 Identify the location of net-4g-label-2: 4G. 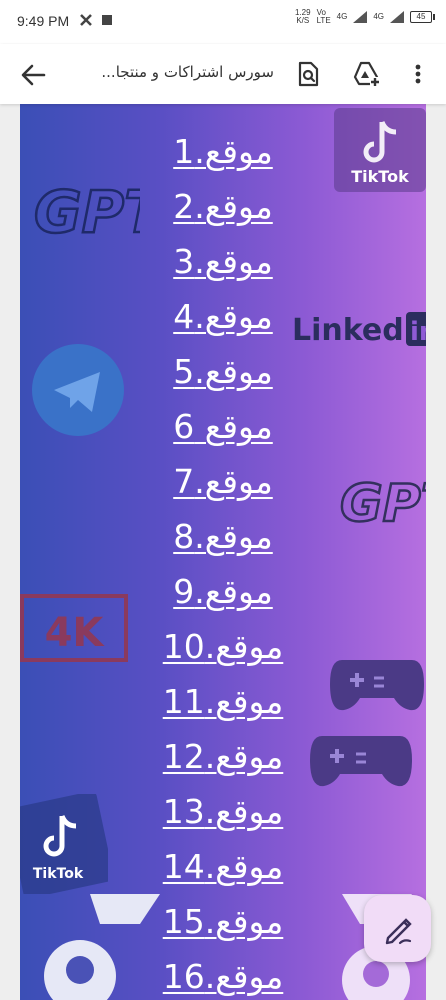
(378, 16).